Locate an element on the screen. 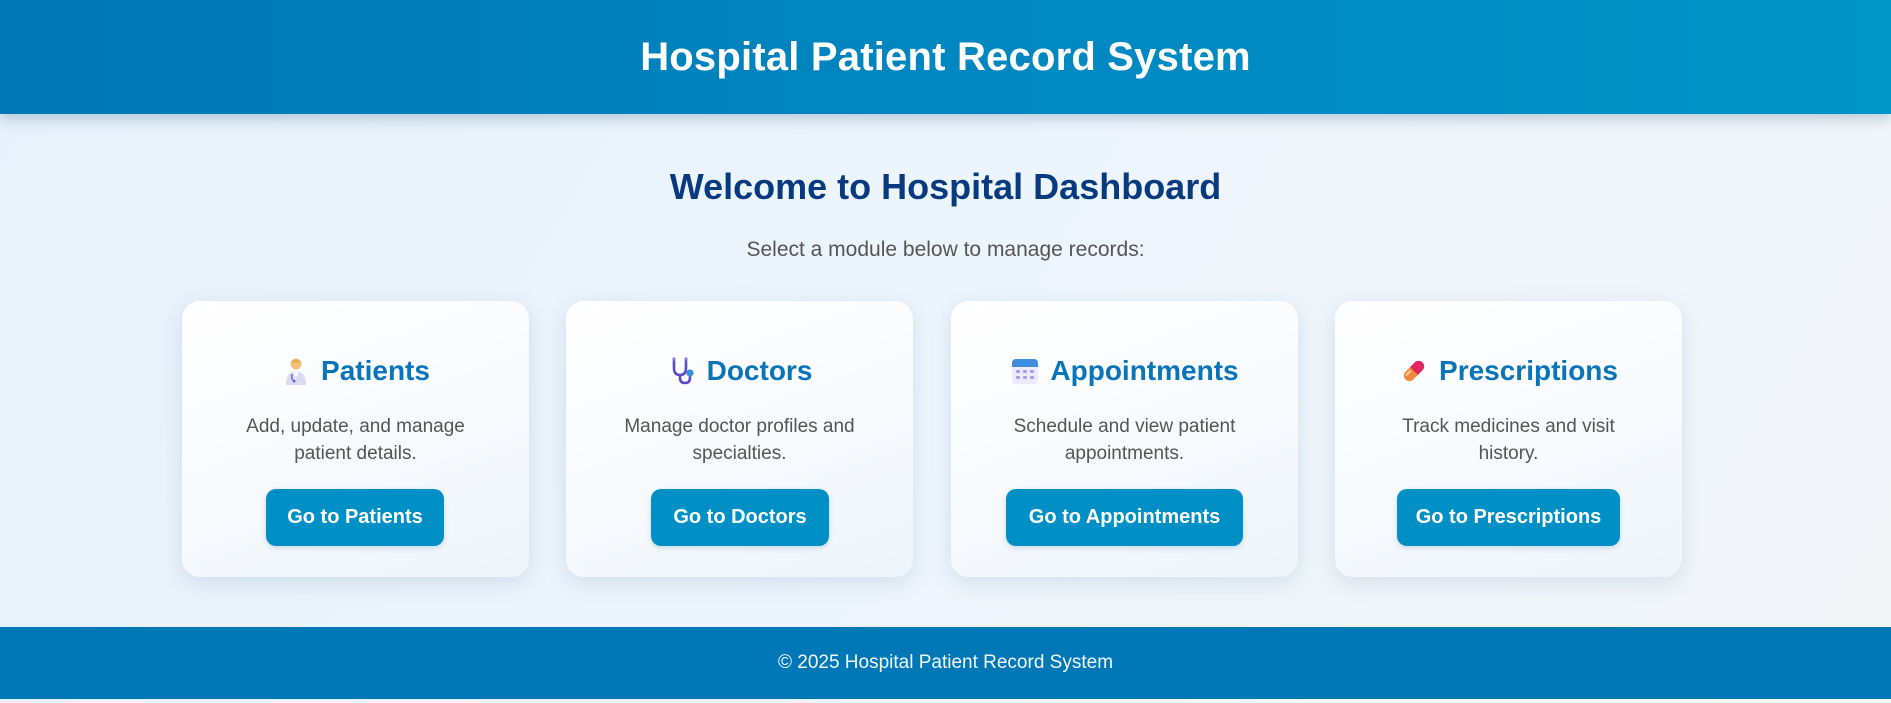 The image size is (1891, 703). health-worker-icon is located at coordinates (296, 371).